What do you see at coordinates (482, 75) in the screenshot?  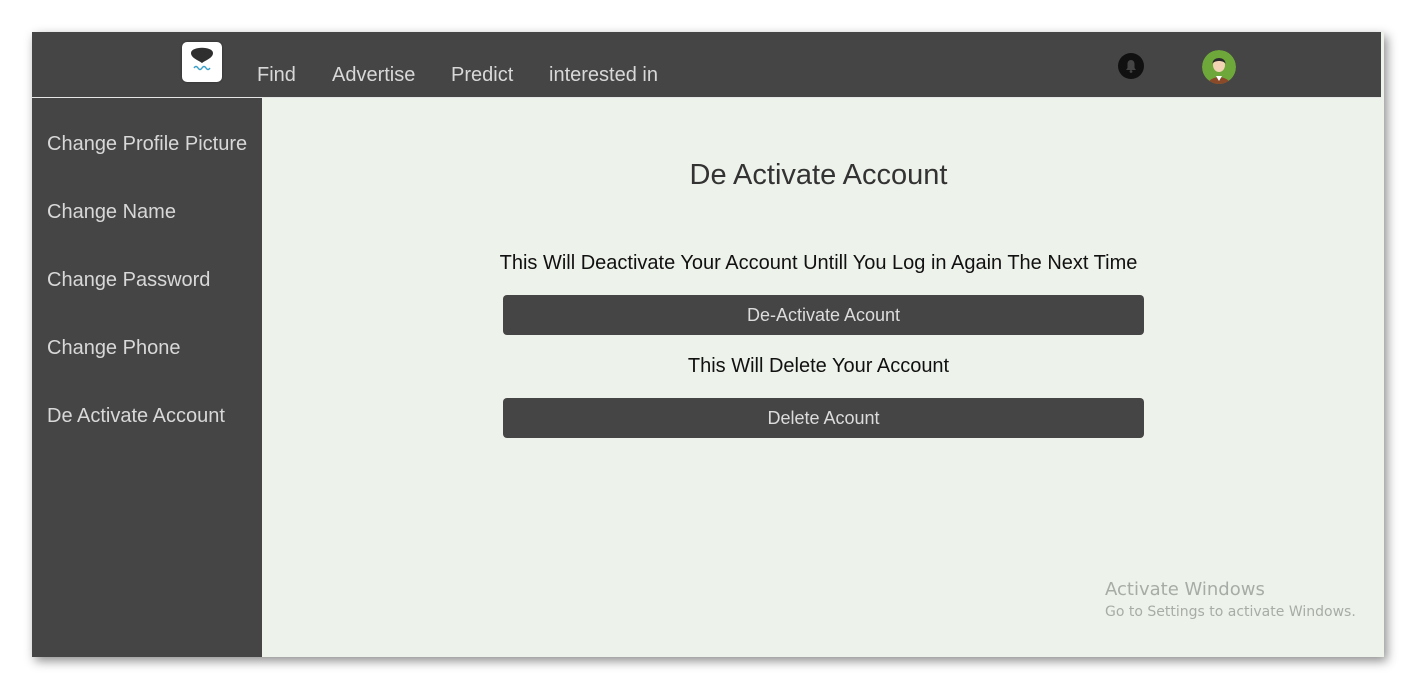 I see `nav-predict-link: Predict` at bounding box center [482, 75].